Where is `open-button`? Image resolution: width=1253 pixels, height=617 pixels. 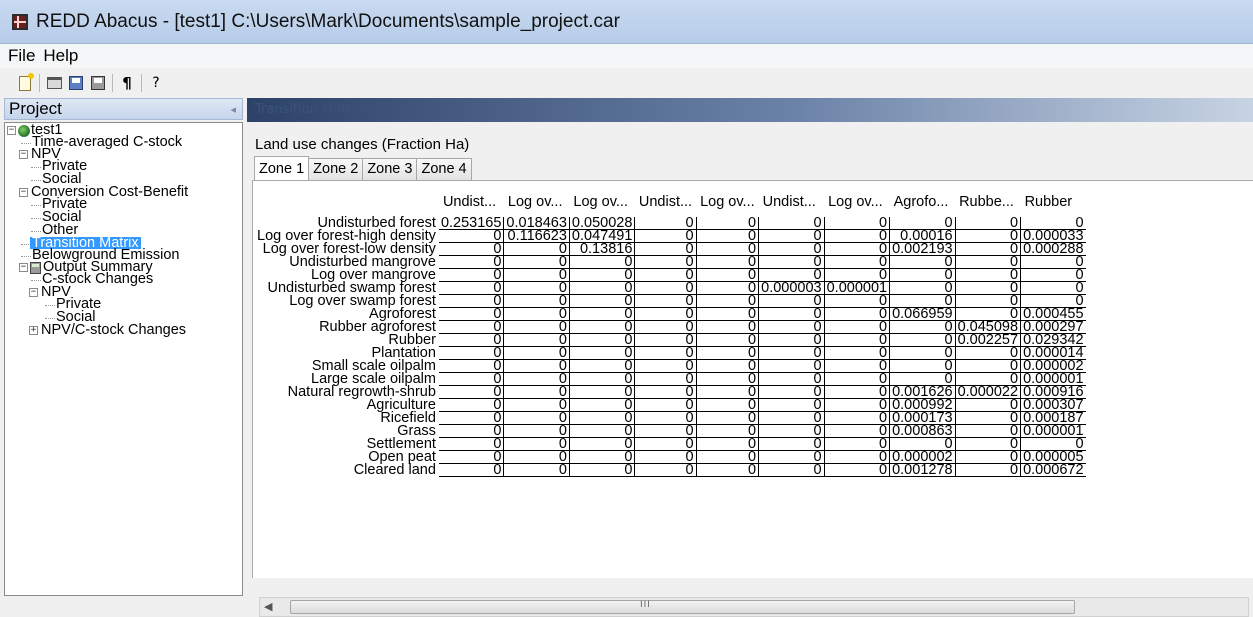 open-button is located at coordinates (54, 83).